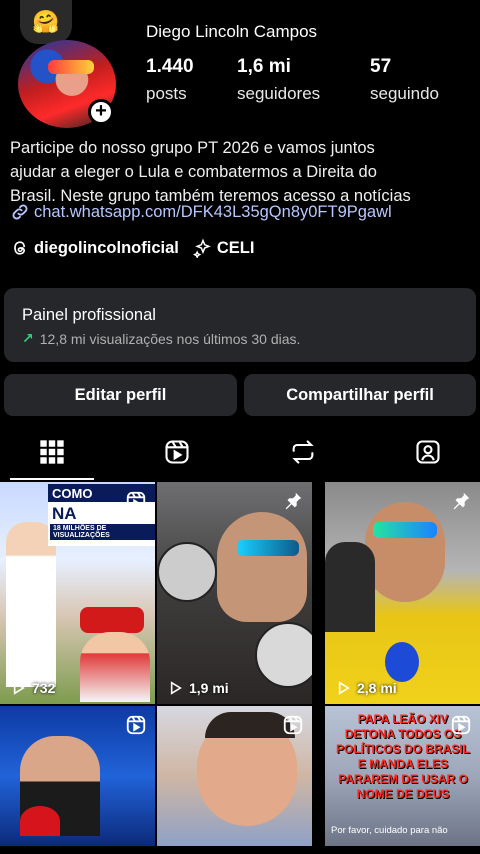  What do you see at coordinates (44, 688) in the screenshot?
I see `view-count-text: 732` at bounding box center [44, 688].